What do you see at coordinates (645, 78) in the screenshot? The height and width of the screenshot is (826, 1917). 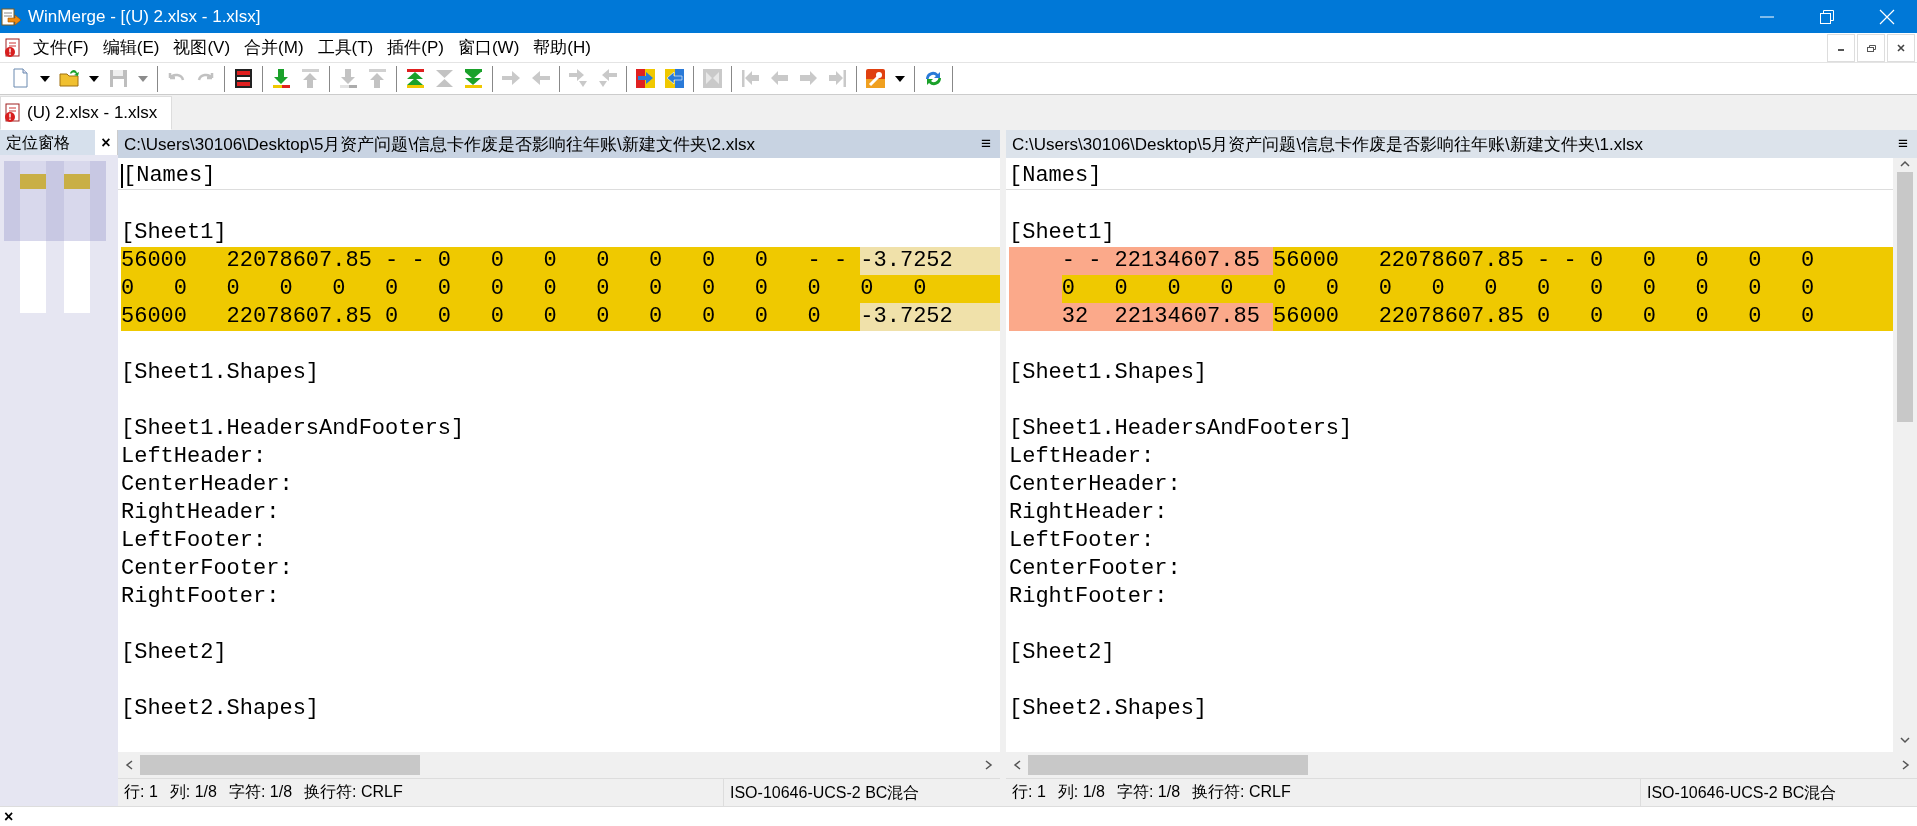 I see `copy-right-icon` at bounding box center [645, 78].